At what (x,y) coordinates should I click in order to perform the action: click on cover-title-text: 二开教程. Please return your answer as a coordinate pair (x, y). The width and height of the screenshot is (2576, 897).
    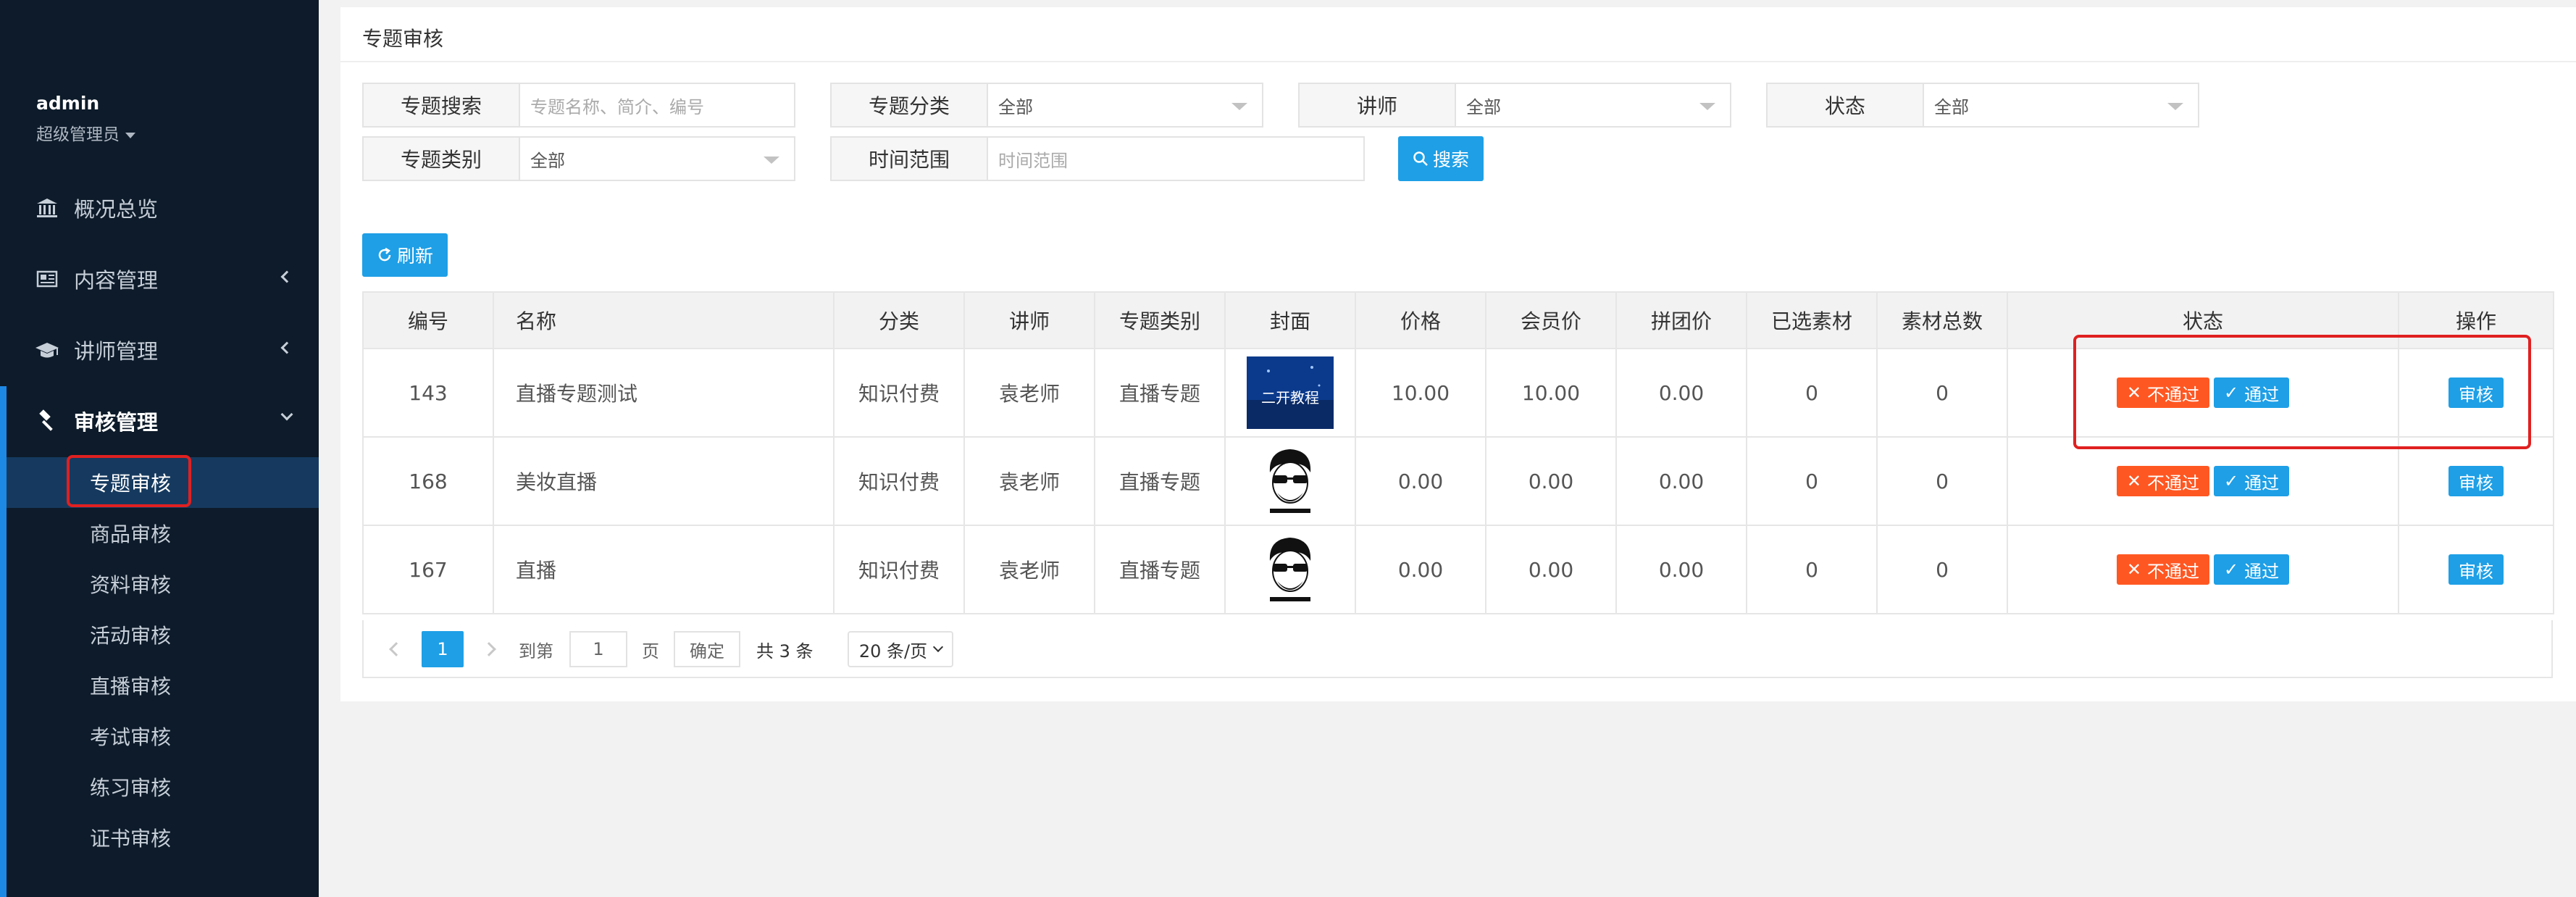
    Looking at the image, I should click on (1290, 397).